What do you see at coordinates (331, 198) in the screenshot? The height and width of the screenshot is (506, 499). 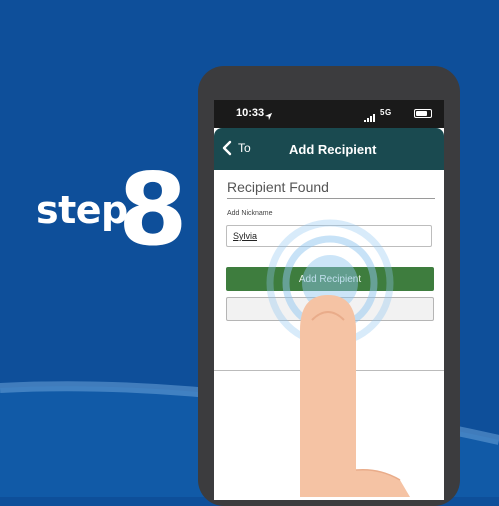 I see `heading-divider` at bounding box center [331, 198].